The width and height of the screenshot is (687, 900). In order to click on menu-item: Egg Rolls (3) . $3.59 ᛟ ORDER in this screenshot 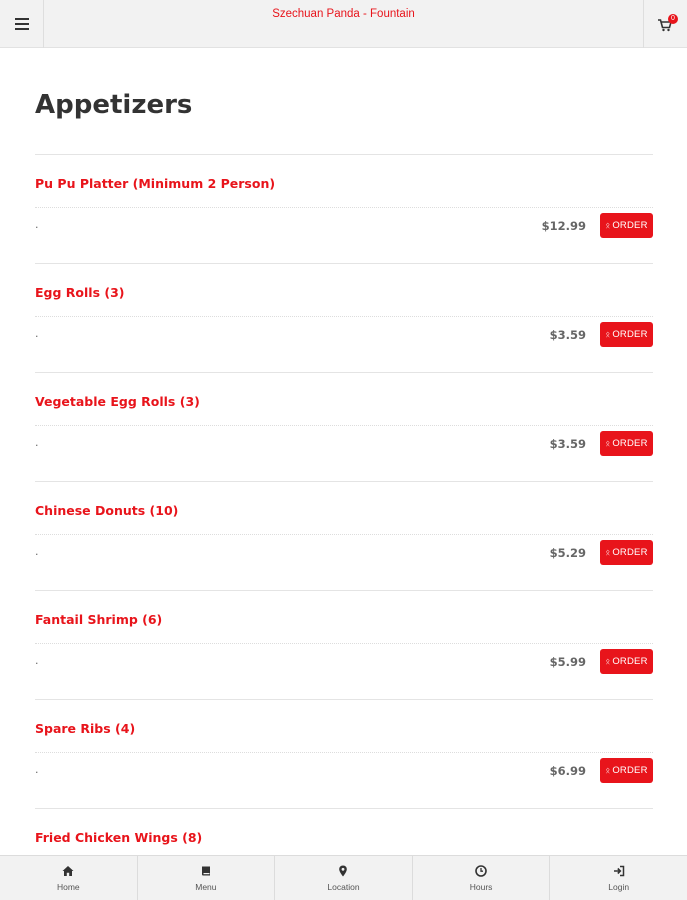, I will do `click(344, 318)`.